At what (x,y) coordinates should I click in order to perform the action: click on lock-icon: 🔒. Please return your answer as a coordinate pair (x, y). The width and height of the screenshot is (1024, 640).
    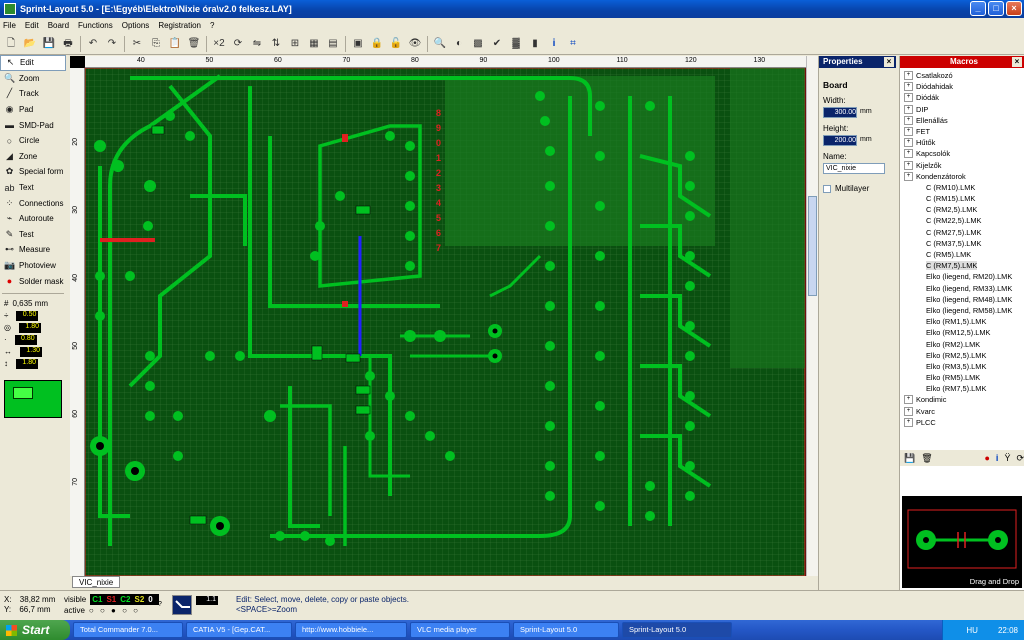
    Looking at the image, I should click on (377, 44).